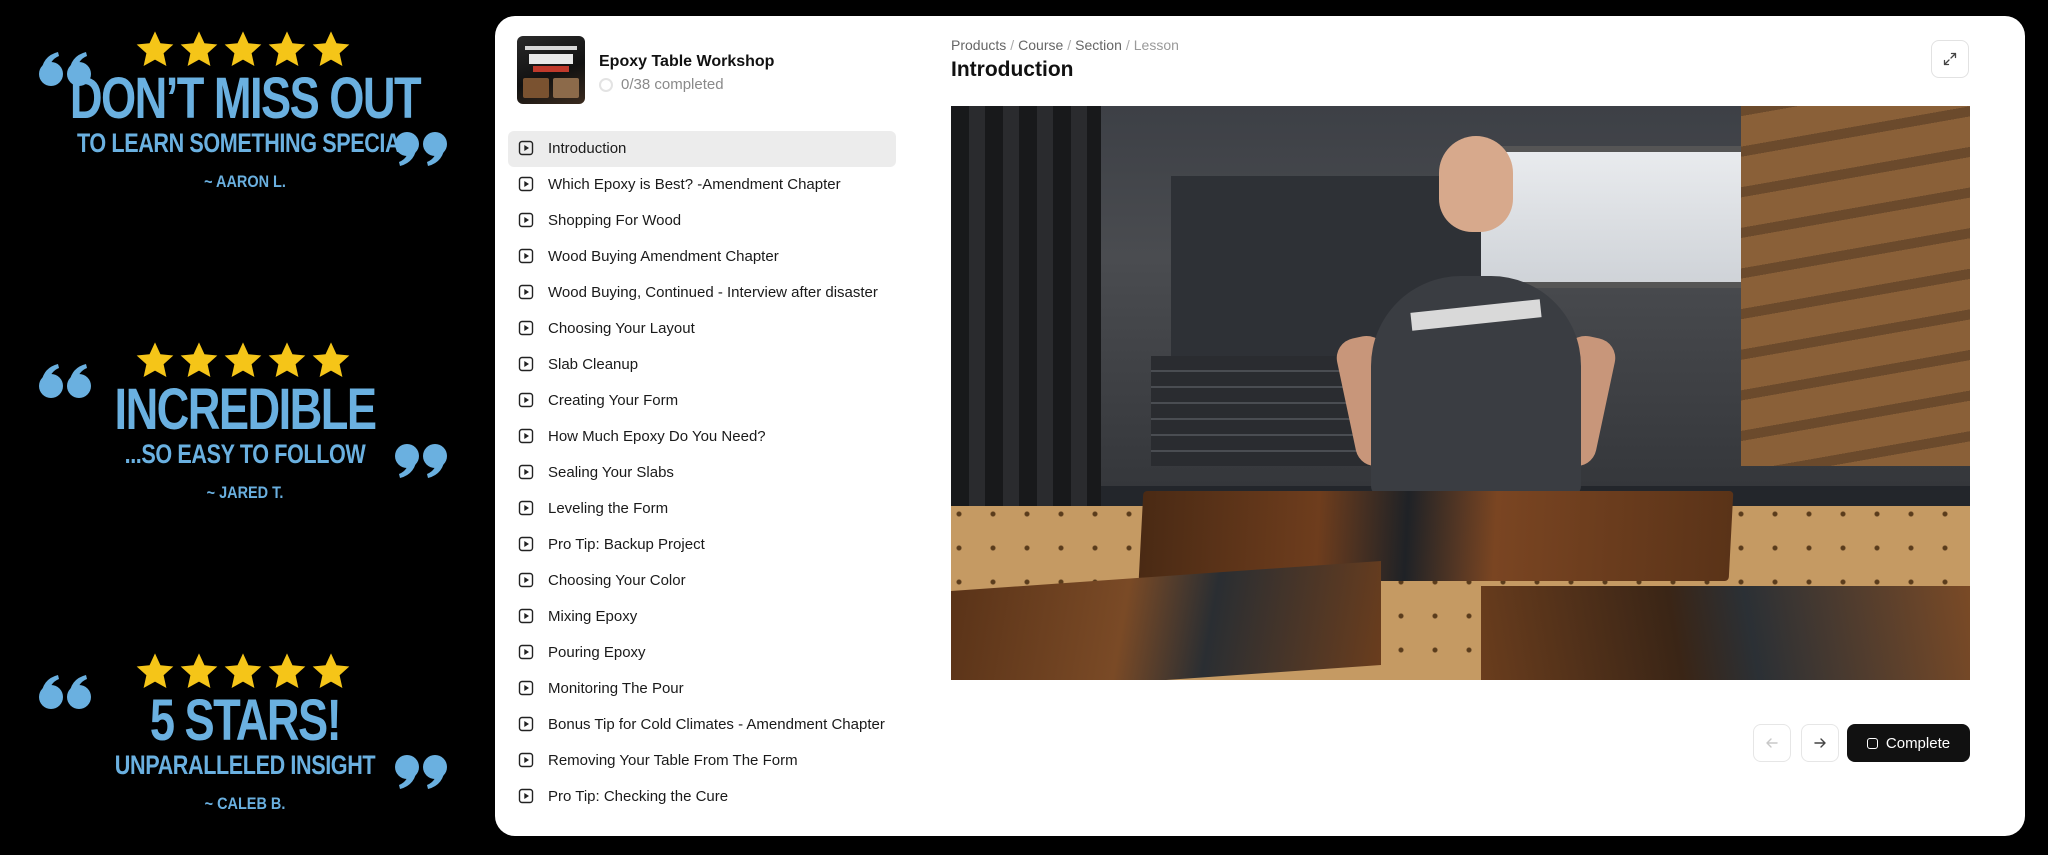 This screenshot has width=2048, height=855. I want to click on lesson-label: Wood Buying Amendment Chapter, so click(663, 256).